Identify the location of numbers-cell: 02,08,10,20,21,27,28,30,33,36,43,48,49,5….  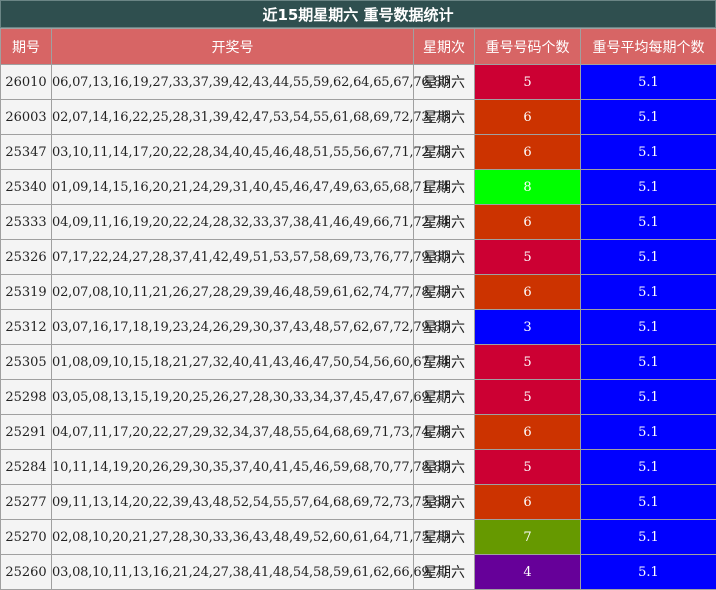
(233, 537).